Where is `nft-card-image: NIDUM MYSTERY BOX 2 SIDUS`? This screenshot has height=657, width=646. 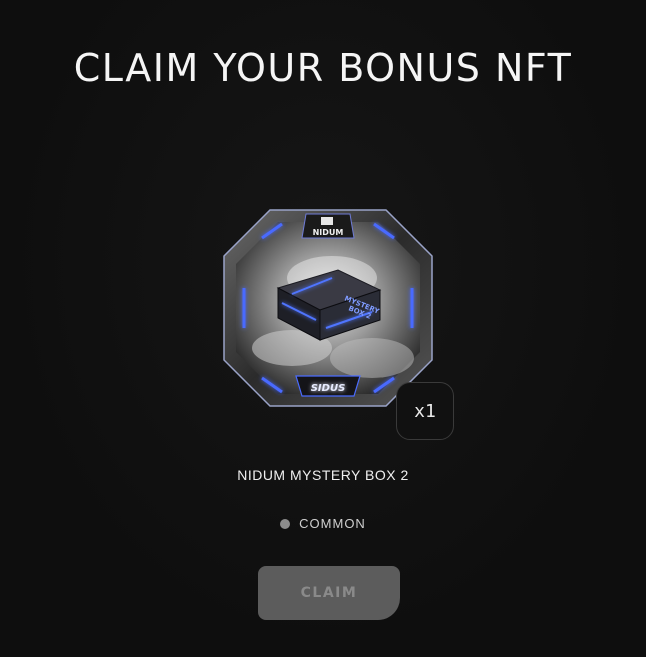 nft-card-image: NIDUM MYSTERY BOX 2 SIDUS is located at coordinates (328, 308).